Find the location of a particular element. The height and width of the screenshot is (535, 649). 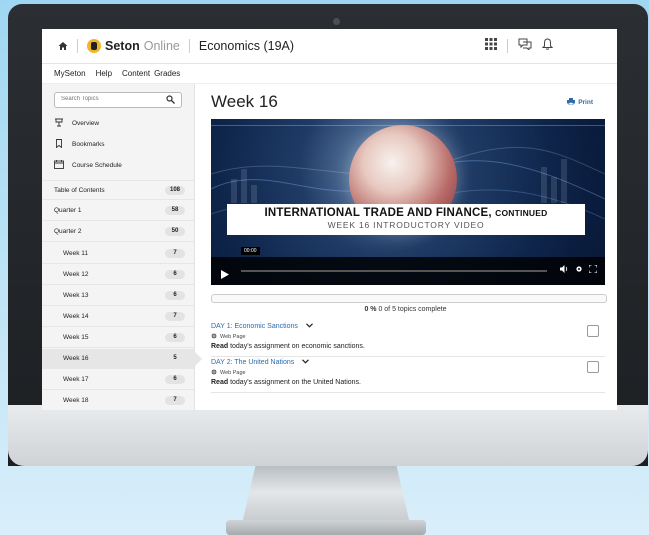

nav-grades: Grades is located at coordinates (167, 73).